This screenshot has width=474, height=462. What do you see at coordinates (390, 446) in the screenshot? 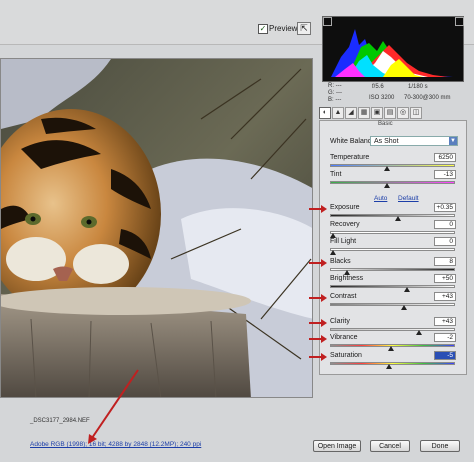
I see `cancel-button: Cancel` at bounding box center [390, 446].